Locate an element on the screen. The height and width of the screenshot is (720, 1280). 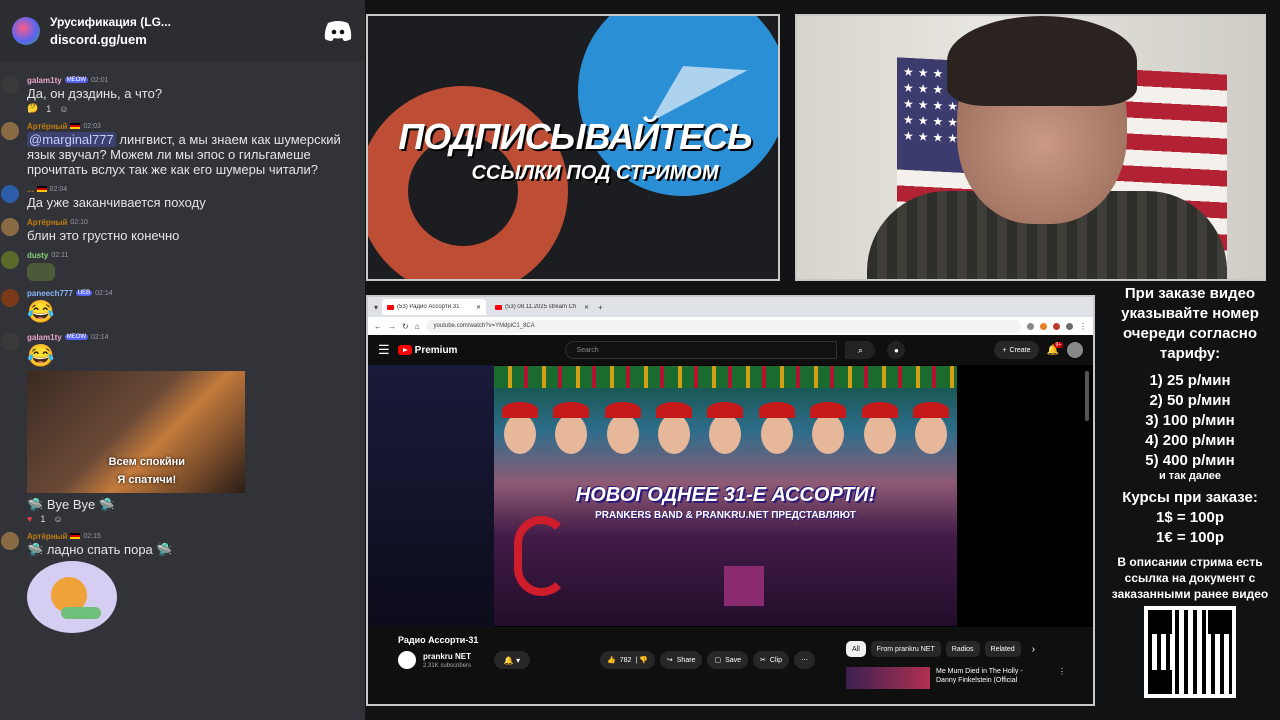
bookmark-icon: ▢ is located at coordinates (718, 660).